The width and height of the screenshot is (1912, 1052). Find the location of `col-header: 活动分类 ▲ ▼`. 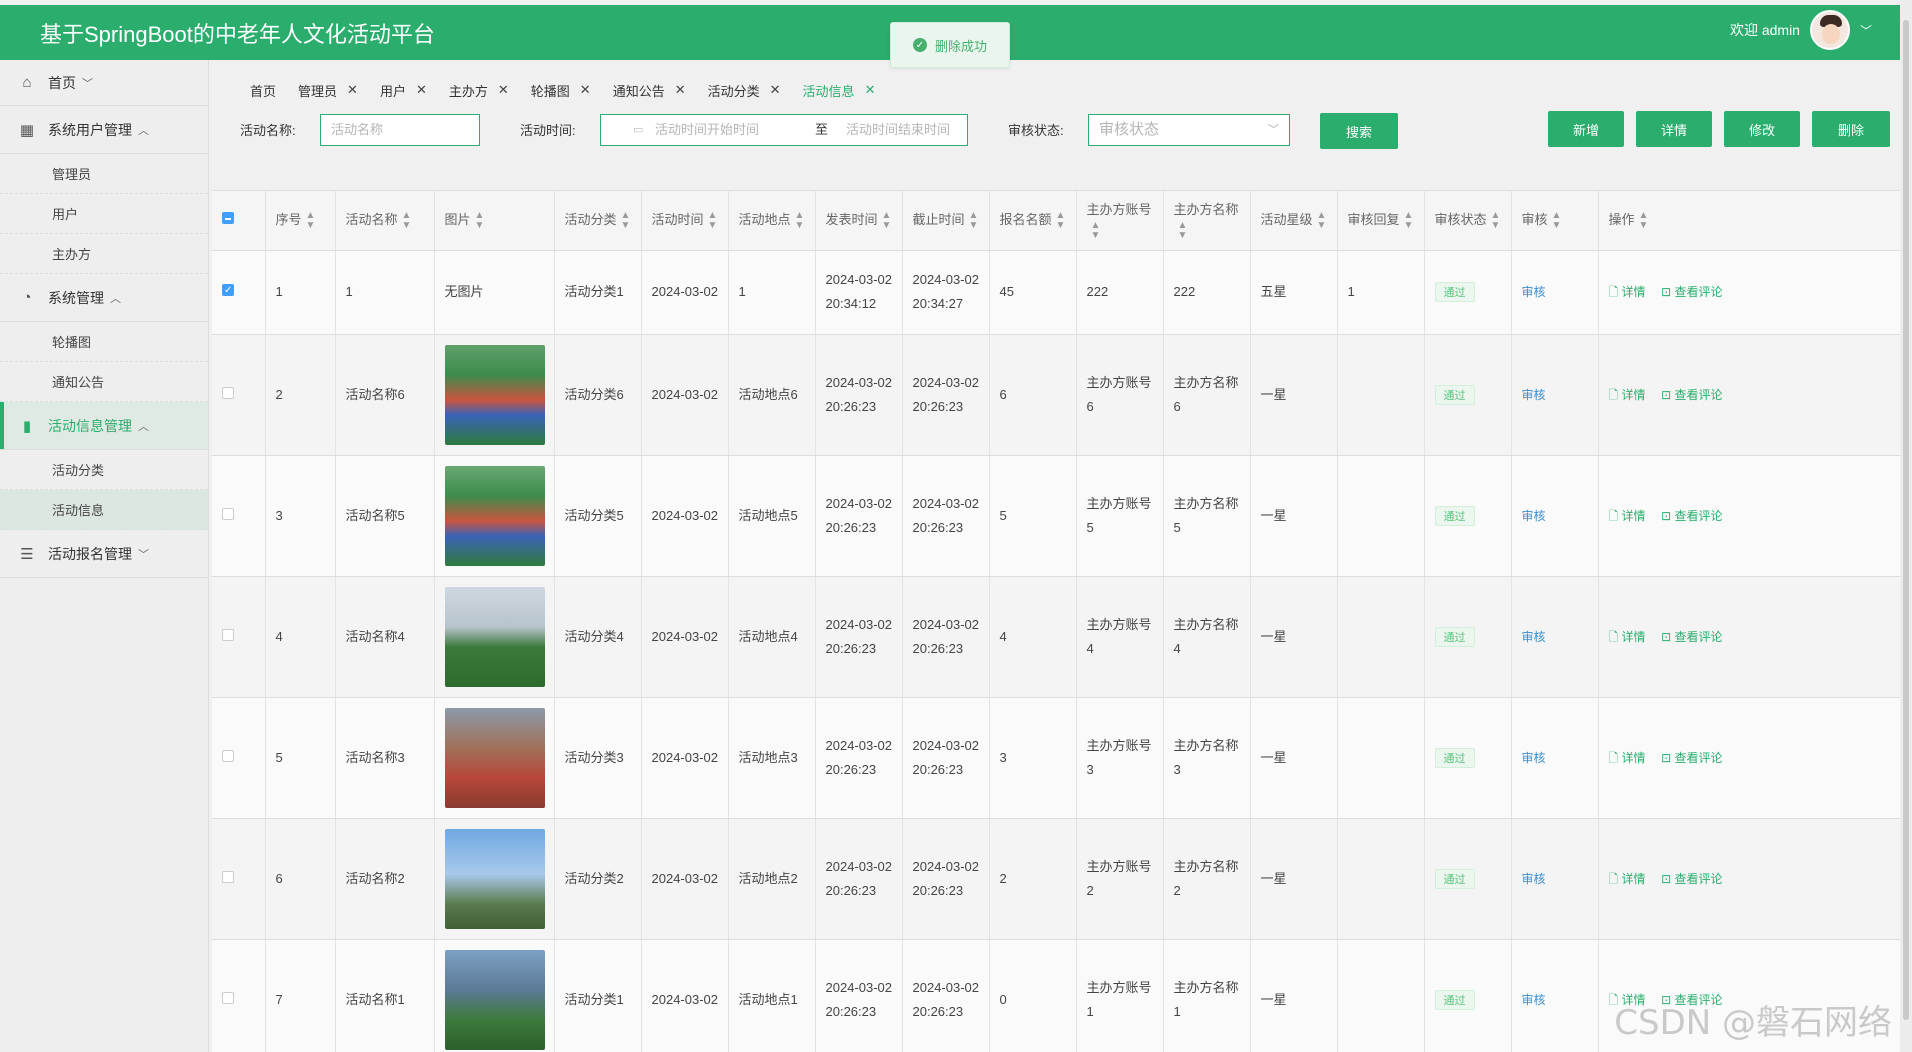

col-header: 活动分类 ▲ ▼ is located at coordinates (598, 221).